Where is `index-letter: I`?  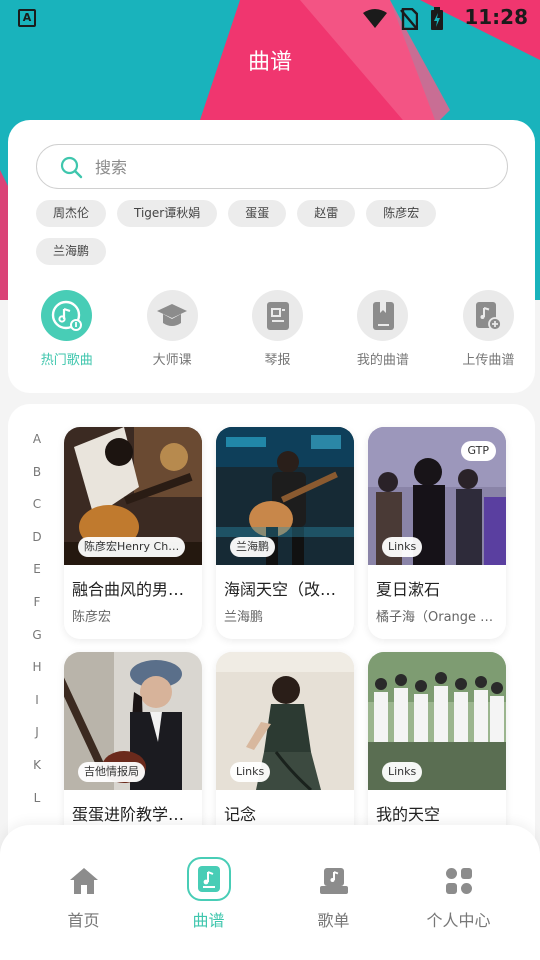
index-letter: I is located at coordinates (37, 709).